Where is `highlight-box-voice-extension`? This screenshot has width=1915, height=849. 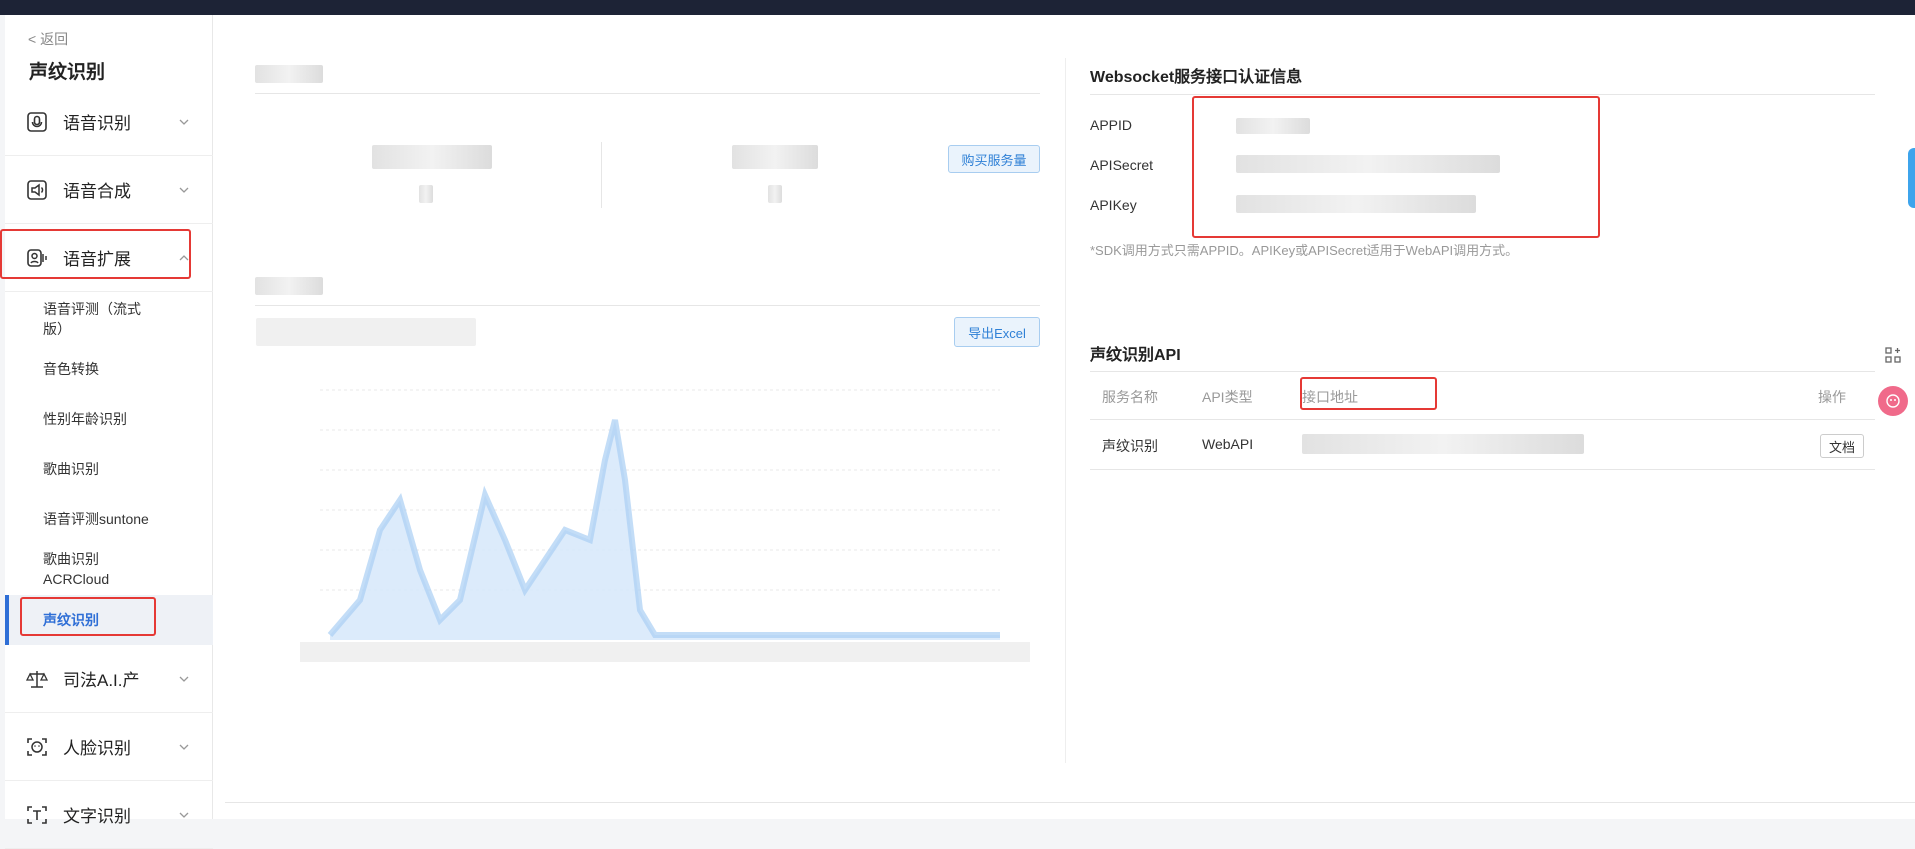 highlight-box-voice-extension is located at coordinates (95, 254).